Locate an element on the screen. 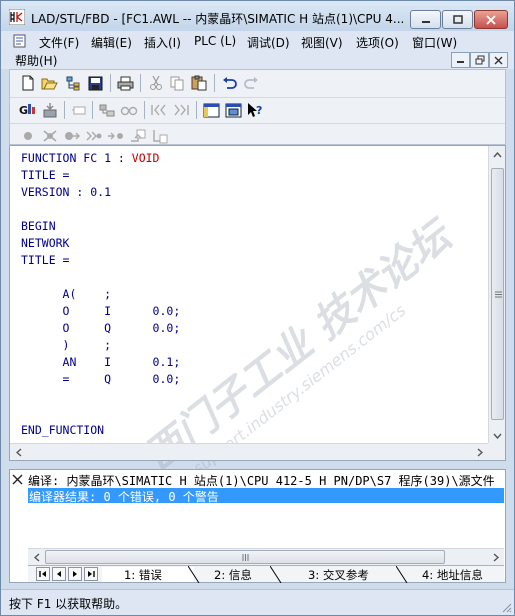  tree-icon is located at coordinates (73, 83).